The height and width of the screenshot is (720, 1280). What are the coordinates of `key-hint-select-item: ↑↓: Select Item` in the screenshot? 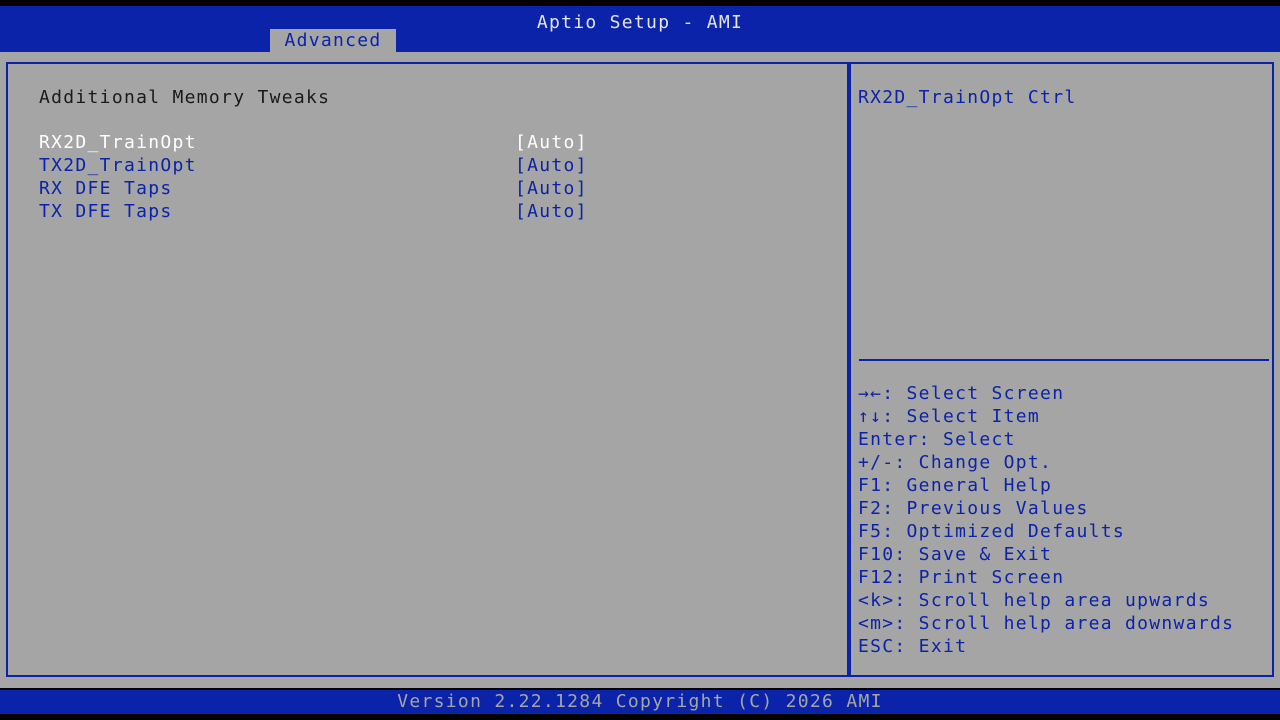 It's located at (949, 416).